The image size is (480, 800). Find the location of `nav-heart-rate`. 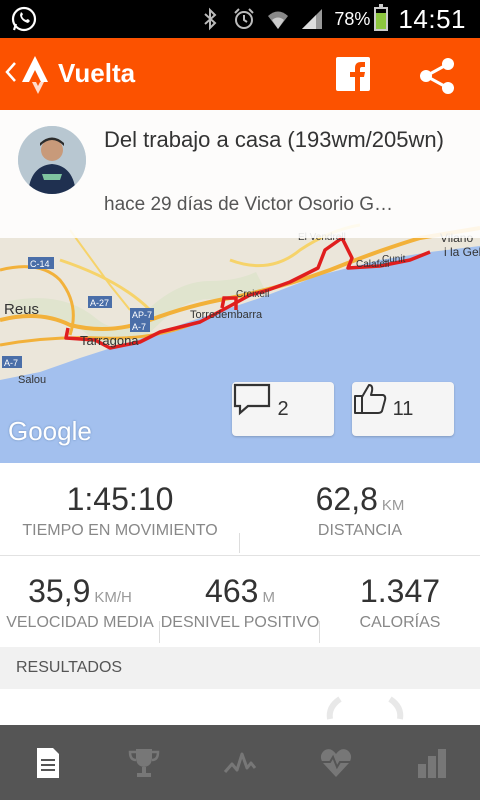

nav-heart-rate is located at coordinates (336, 762).